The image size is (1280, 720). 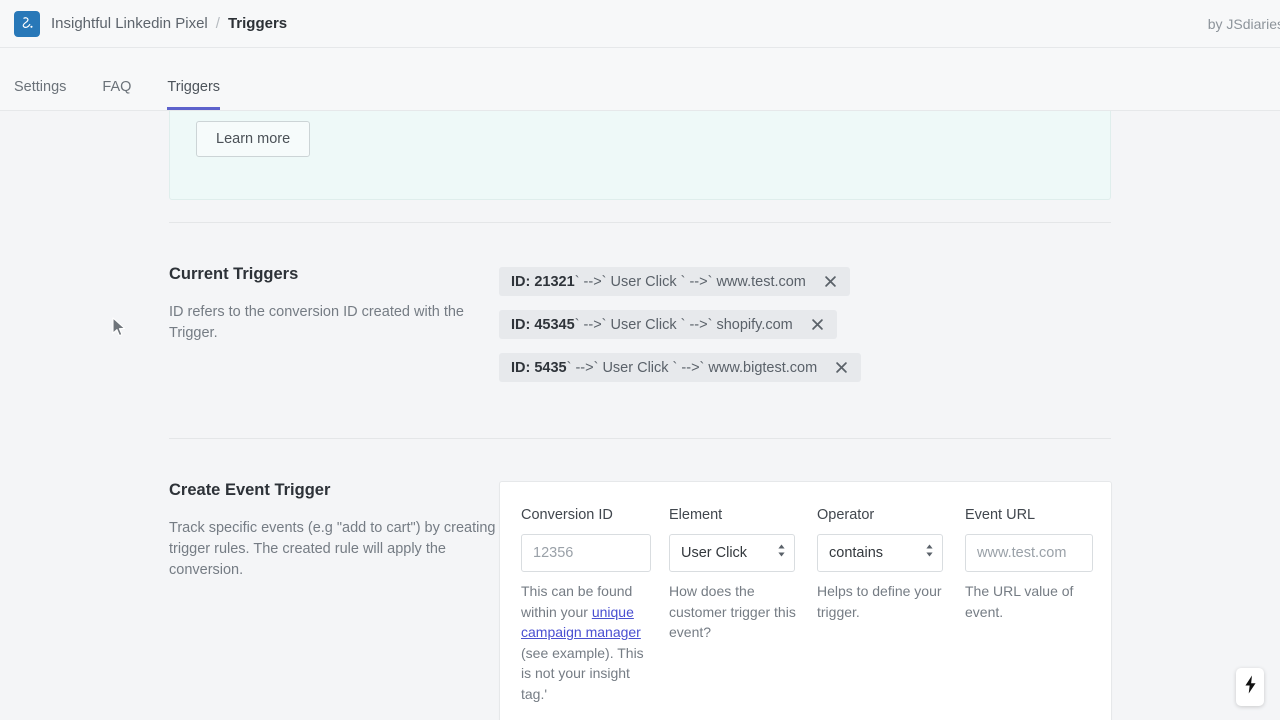 I want to click on tab-bar: Settings FAQ Triggers, so click(x=640, y=79).